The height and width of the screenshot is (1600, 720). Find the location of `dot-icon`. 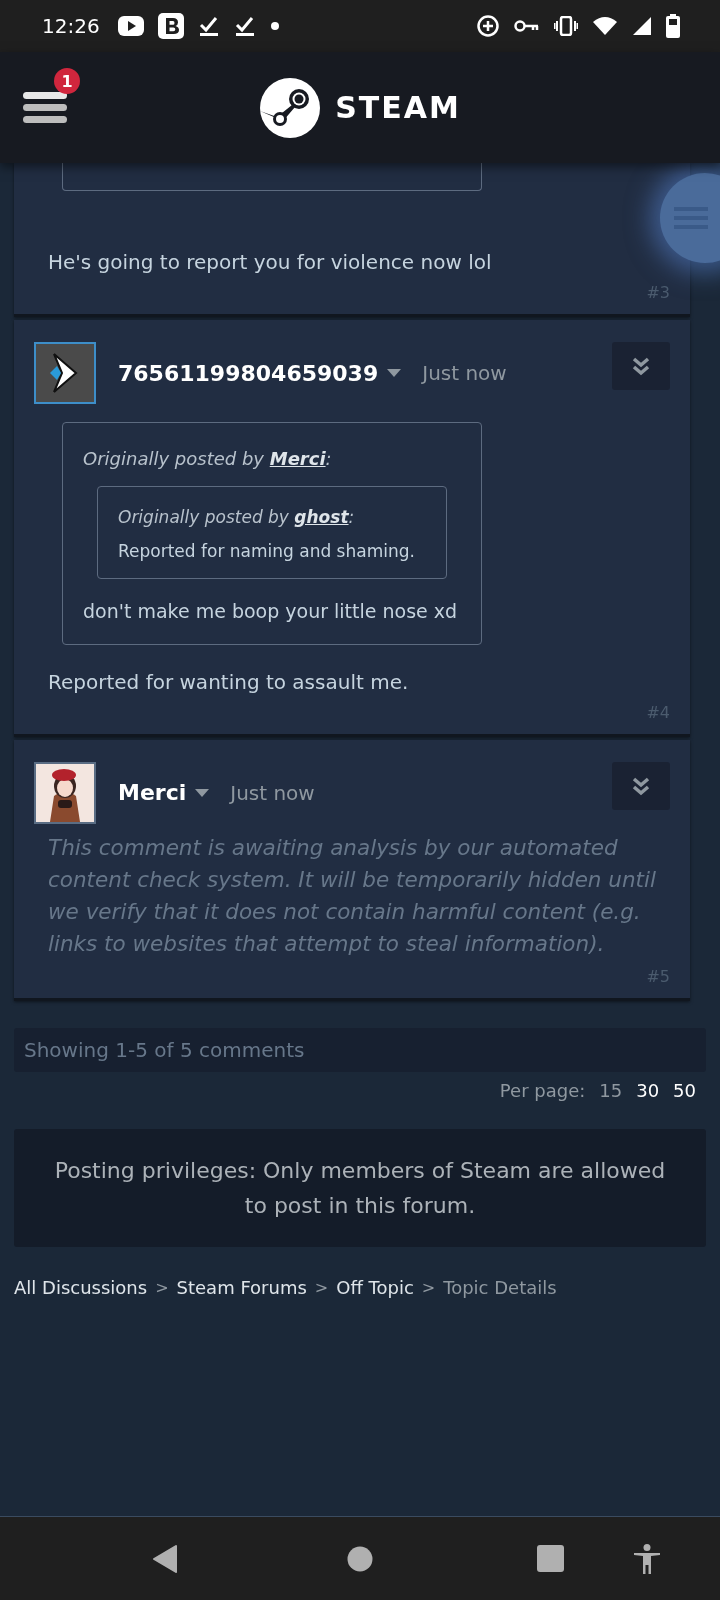

dot-icon is located at coordinates (274, 26).